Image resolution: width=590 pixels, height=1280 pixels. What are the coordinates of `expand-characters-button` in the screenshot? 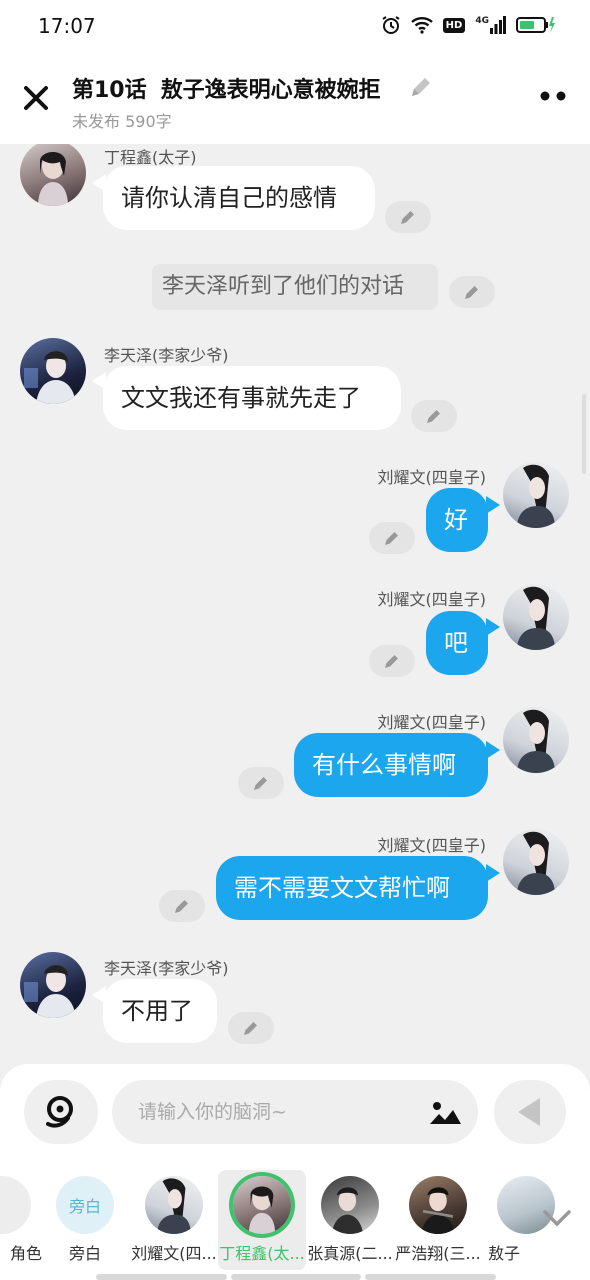 It's located at (557, 1218).